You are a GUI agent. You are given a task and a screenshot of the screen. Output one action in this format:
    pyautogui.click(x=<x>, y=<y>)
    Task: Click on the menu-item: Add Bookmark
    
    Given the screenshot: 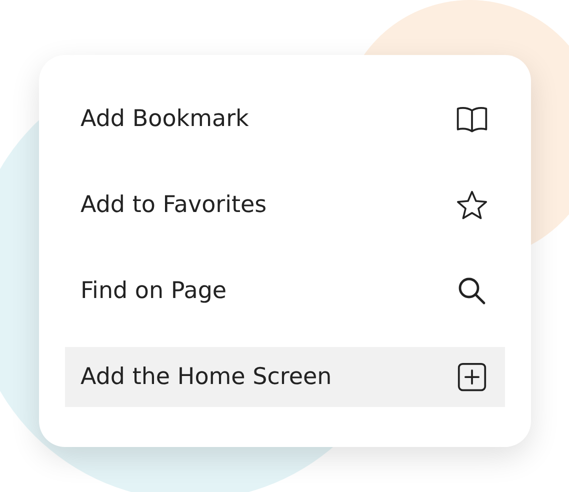 What is the action you would take?
    pyautogui.click(x=284, y=119)
    